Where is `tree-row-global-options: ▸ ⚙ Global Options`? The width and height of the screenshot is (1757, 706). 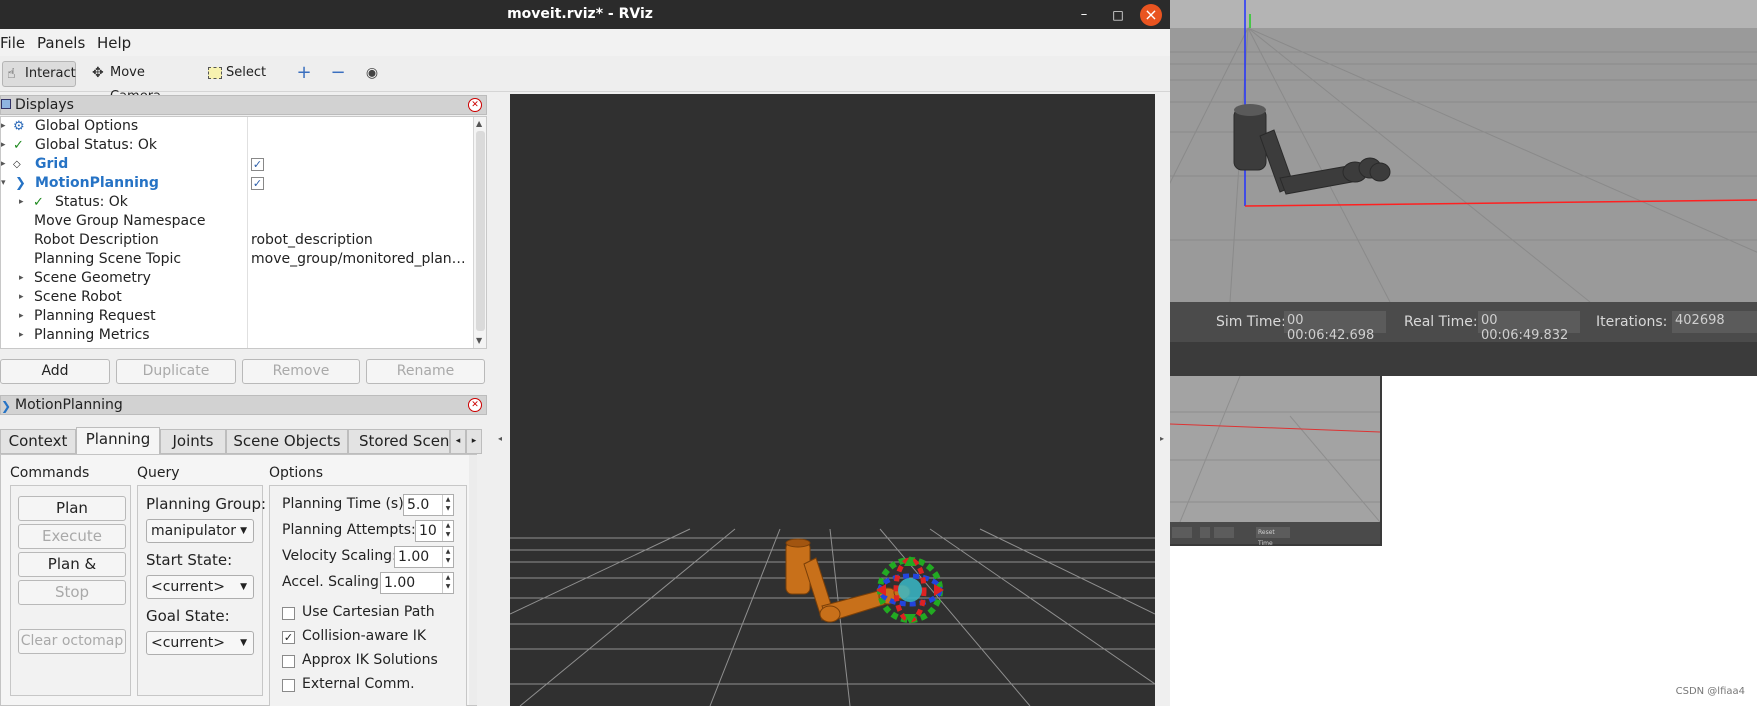 tree-row-global-options: ▸ ⚙ Global Options is located at coordinates (236, 126).